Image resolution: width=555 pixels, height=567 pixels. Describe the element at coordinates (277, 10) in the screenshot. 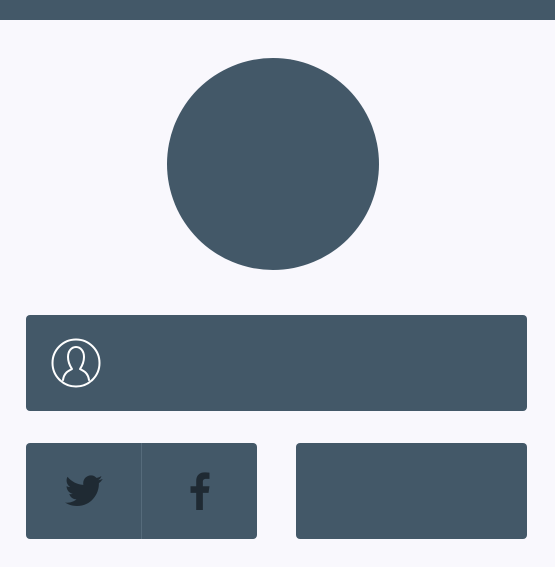

I see `top-bar` at that location.